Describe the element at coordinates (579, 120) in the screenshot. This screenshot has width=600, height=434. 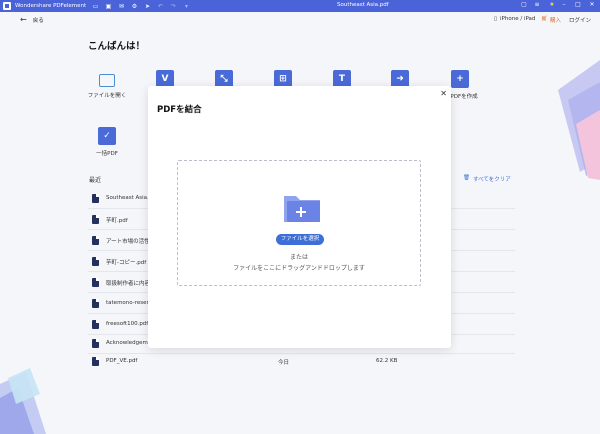
I see `decorative-shapes-right` at that location.